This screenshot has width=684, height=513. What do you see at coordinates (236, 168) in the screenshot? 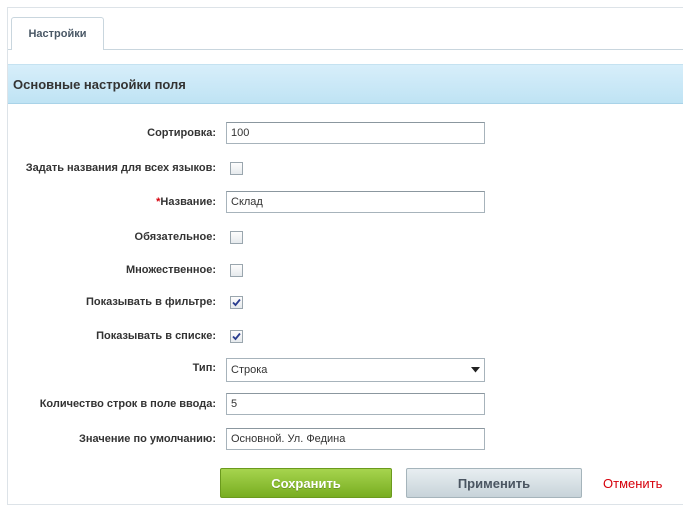
I see `all-languages-checkbox` at bounding box center [236, 168].